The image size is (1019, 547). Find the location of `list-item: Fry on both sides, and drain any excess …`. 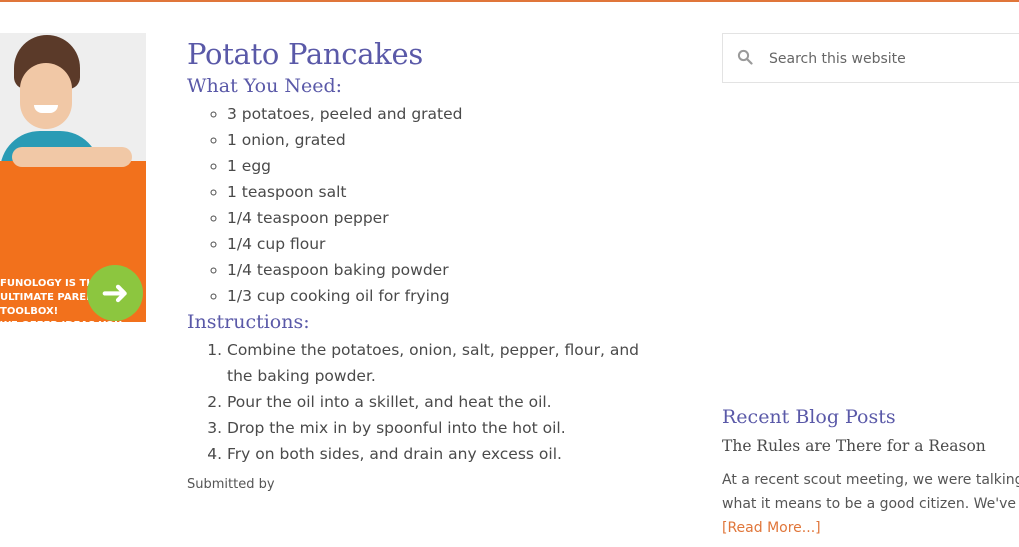

list-item: Fry on both sides, and drain any excess … is located at coordinates (442, 454).